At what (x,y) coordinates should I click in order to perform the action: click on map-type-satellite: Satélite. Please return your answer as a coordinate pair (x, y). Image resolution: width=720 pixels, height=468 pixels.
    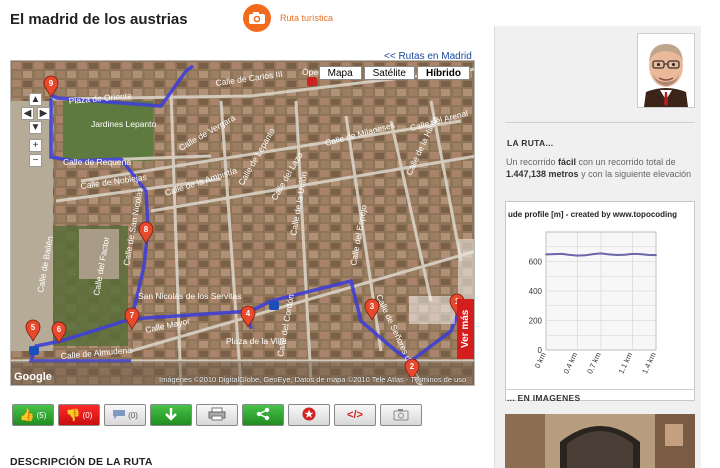
    Looking at the image, I should click on (389, 73).